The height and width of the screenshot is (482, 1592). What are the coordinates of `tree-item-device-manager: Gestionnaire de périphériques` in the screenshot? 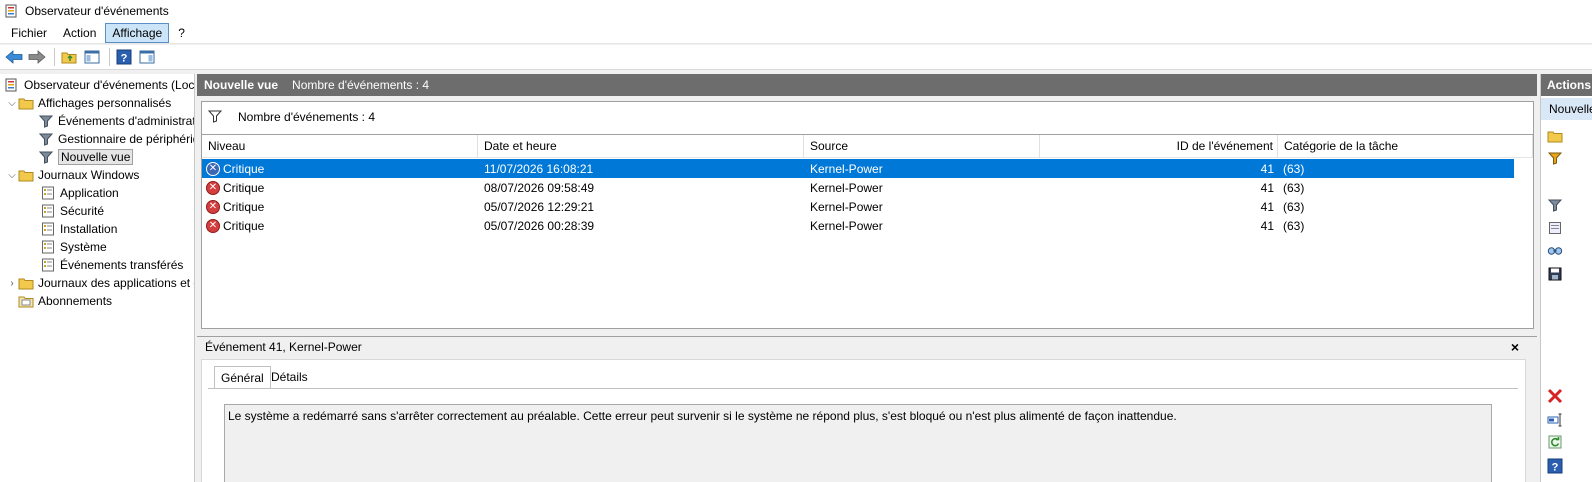 It's located at (116, 139).